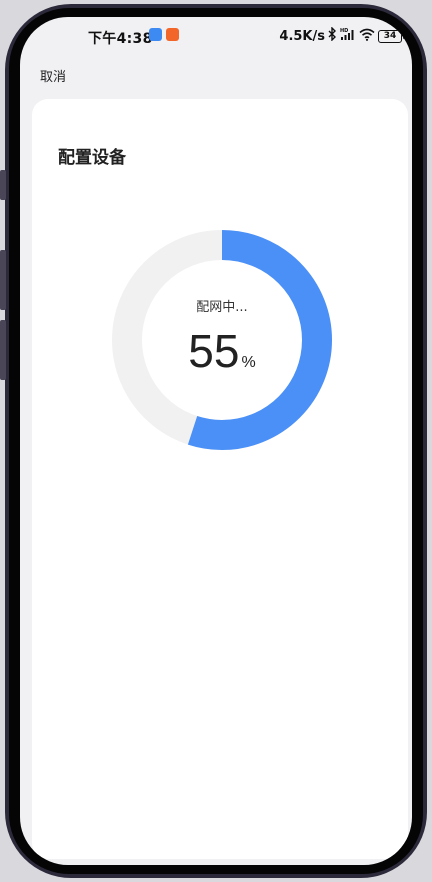 Image resolution: width=432 pixels, height=882 pixels. Describe the element at coordinates (344, 31) in the screenshot. I see `svg-text: HD` at that location.